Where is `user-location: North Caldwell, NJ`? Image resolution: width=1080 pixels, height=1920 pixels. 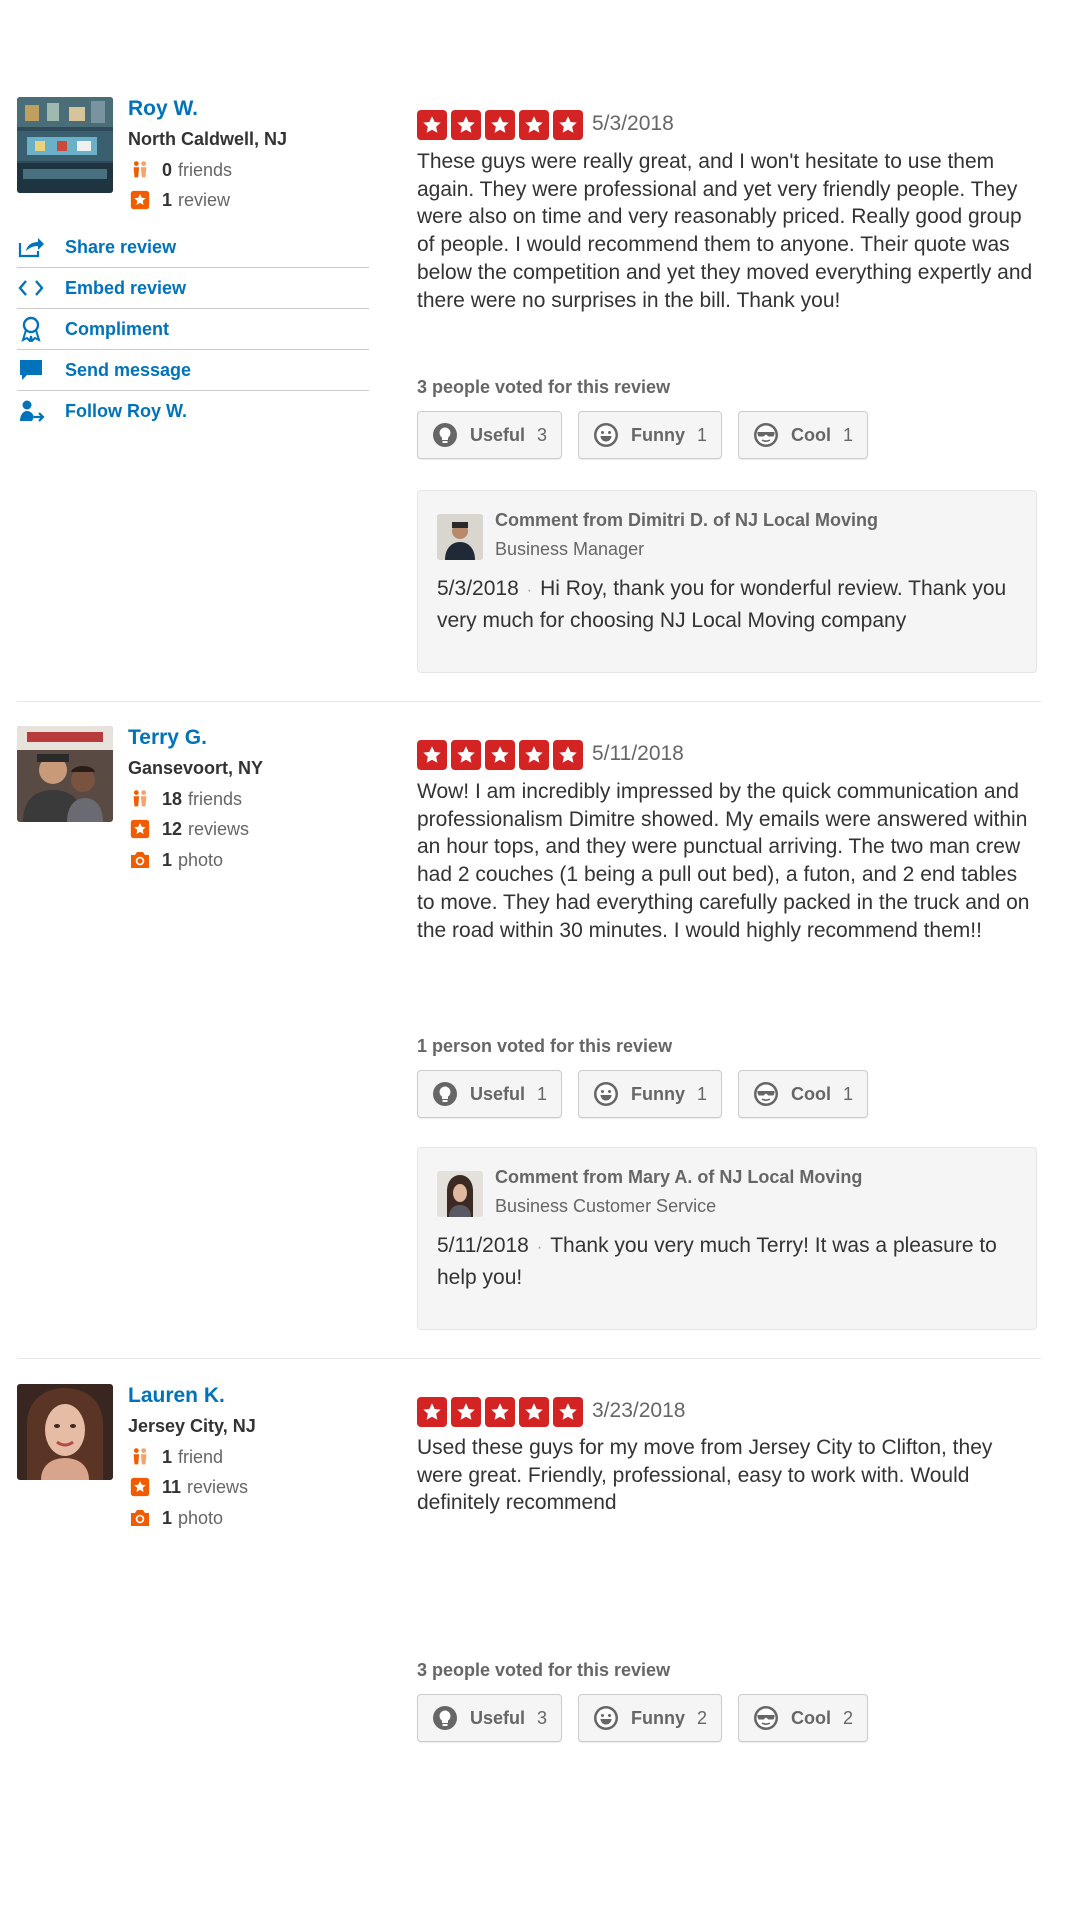 user-location: North Caldwell, NJ is located at coordinates (208, 139).